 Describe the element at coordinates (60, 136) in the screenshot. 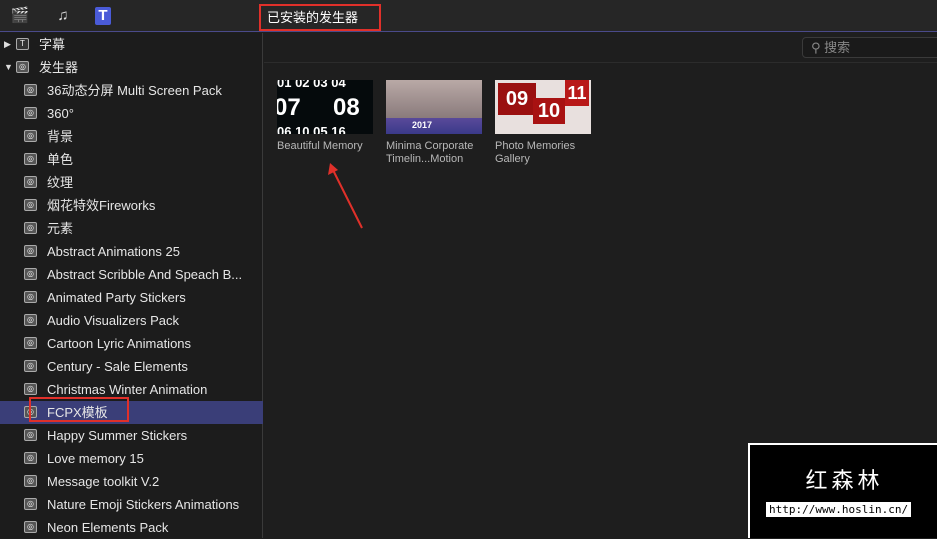

I see `sidebar-item-label: 背景` at that location.